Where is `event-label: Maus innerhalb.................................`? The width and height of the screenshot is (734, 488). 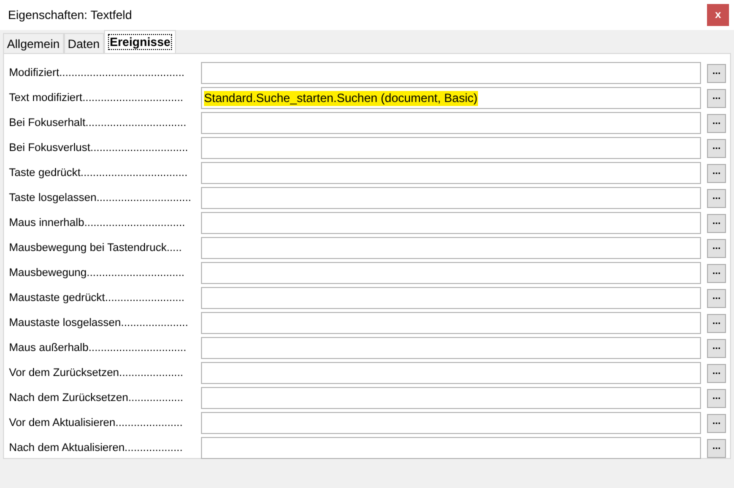
event-label: Maus innerhalb................................. is located at coordinates (97, 223).